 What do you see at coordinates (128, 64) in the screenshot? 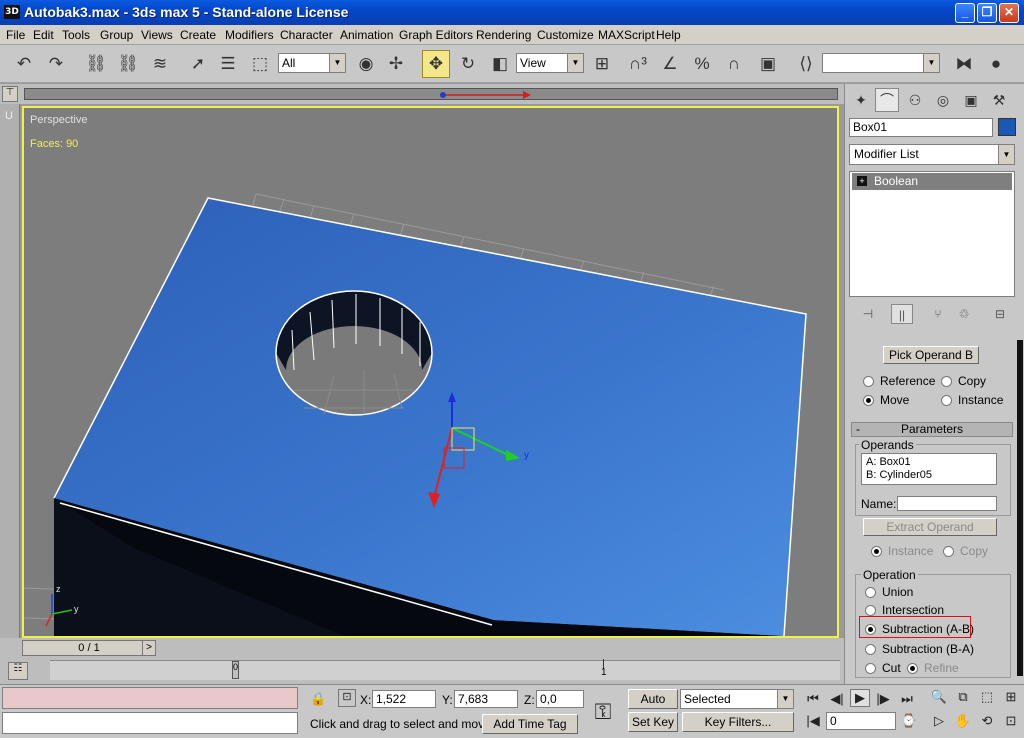
I see `unlink-icon: ⛓` at bounding box center [128, 64].